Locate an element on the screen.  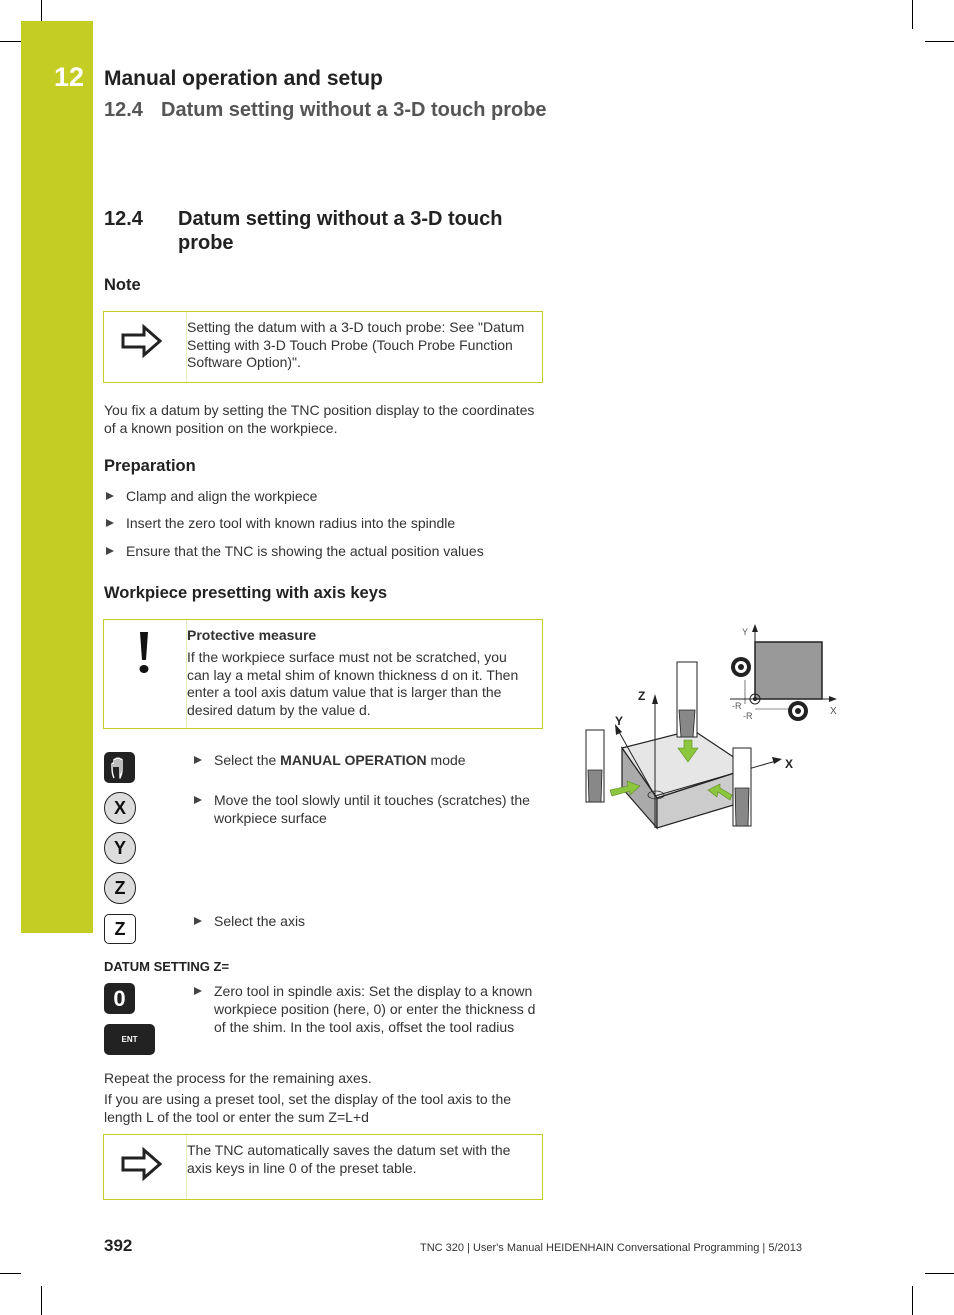
inset-y-label: Y is located at coordinates (745, 632).